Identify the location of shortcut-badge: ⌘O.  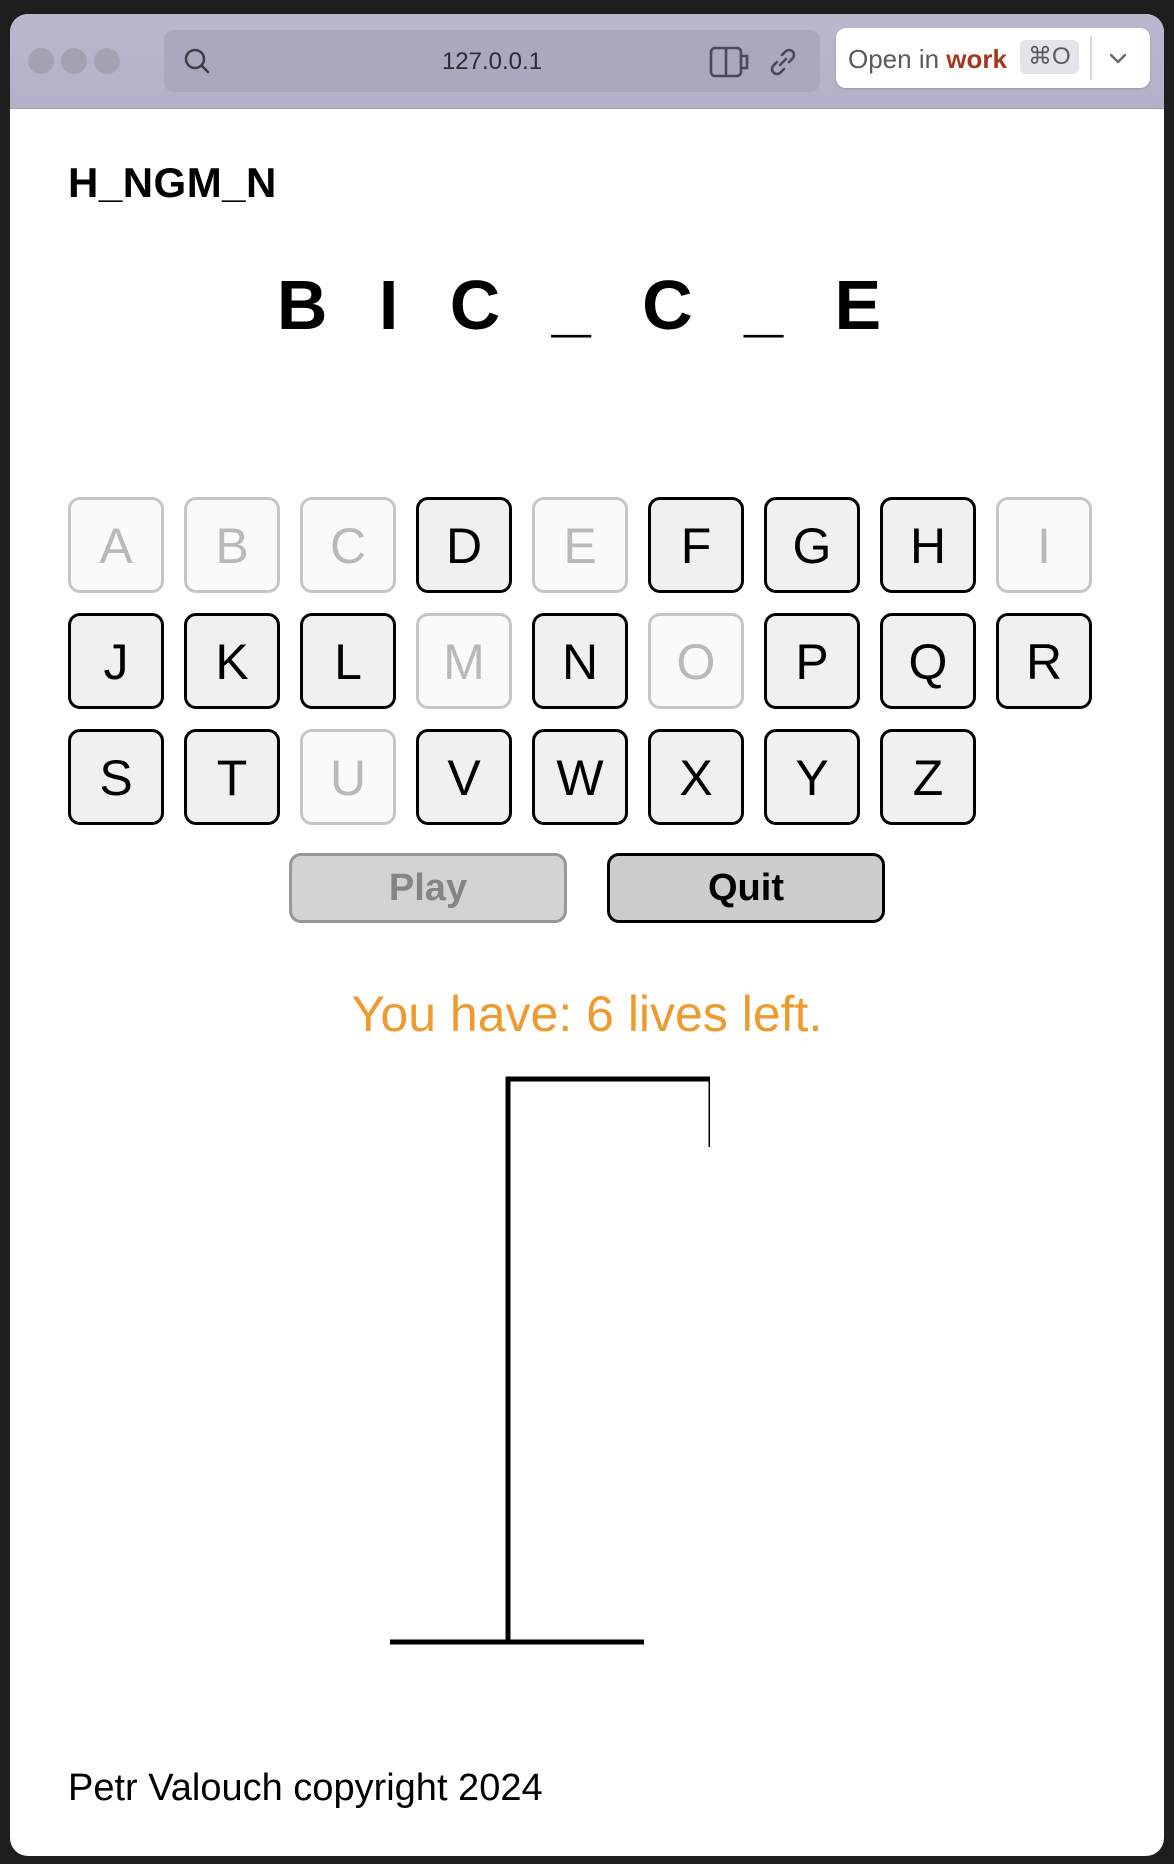
(1049, 57).